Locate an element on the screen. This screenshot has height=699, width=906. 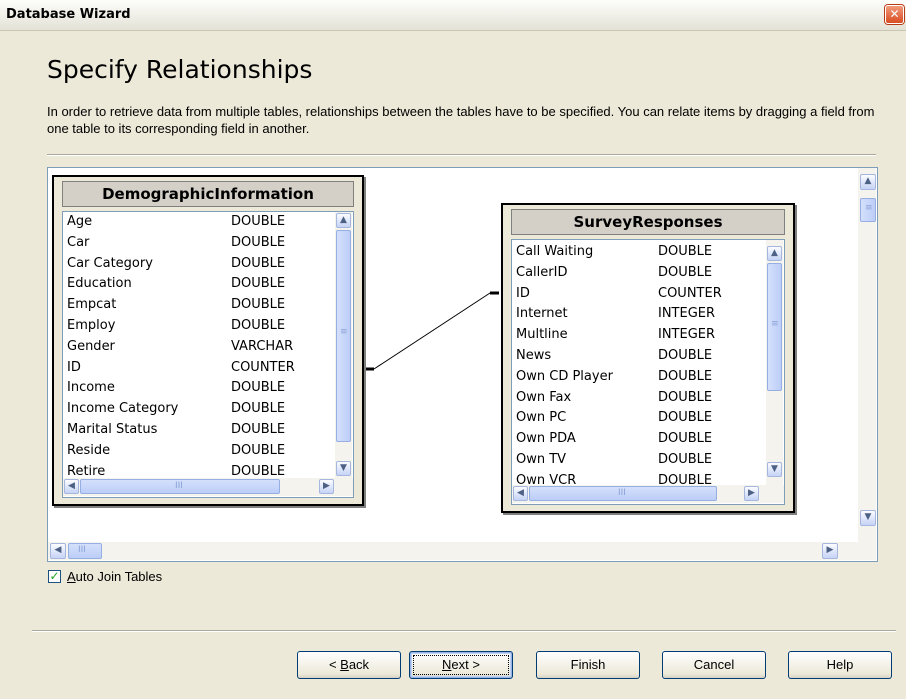
field-name: CallerID is located at coordinates (542, 272).